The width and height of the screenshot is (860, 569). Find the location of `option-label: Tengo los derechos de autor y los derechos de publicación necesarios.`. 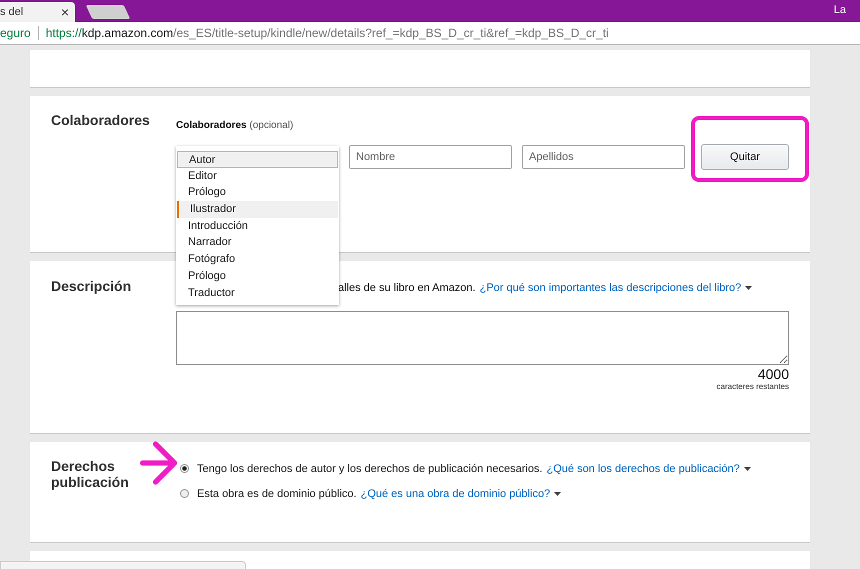

option-label: Tengo los derechos de autor y los derechos de publicación necesarios. is located at coordinates (369, 468).